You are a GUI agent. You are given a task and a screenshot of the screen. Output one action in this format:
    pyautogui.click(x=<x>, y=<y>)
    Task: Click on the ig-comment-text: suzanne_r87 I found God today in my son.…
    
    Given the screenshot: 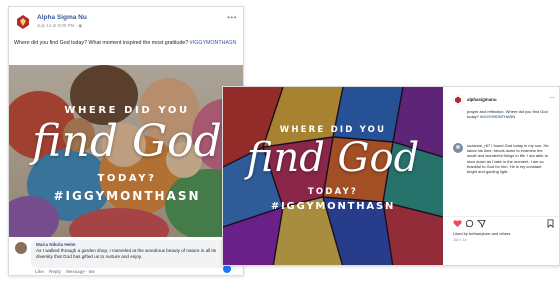 What is the action you would take?
    pyautogui.click(x=508, y=159)
    